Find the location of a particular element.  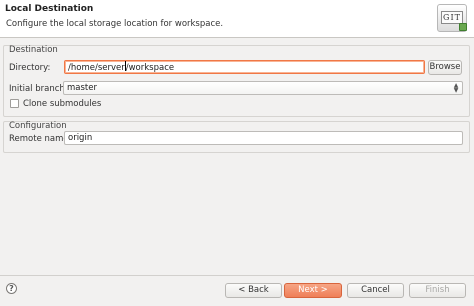

next-button: Next > is located at coordinates (313, 290).